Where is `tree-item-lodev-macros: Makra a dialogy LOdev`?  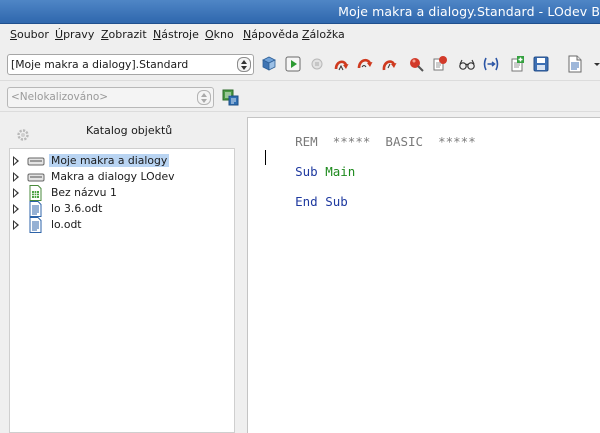 tree-item-lodev-macros: Makra a dialogy LOdev is located at coordinates (120, 177).